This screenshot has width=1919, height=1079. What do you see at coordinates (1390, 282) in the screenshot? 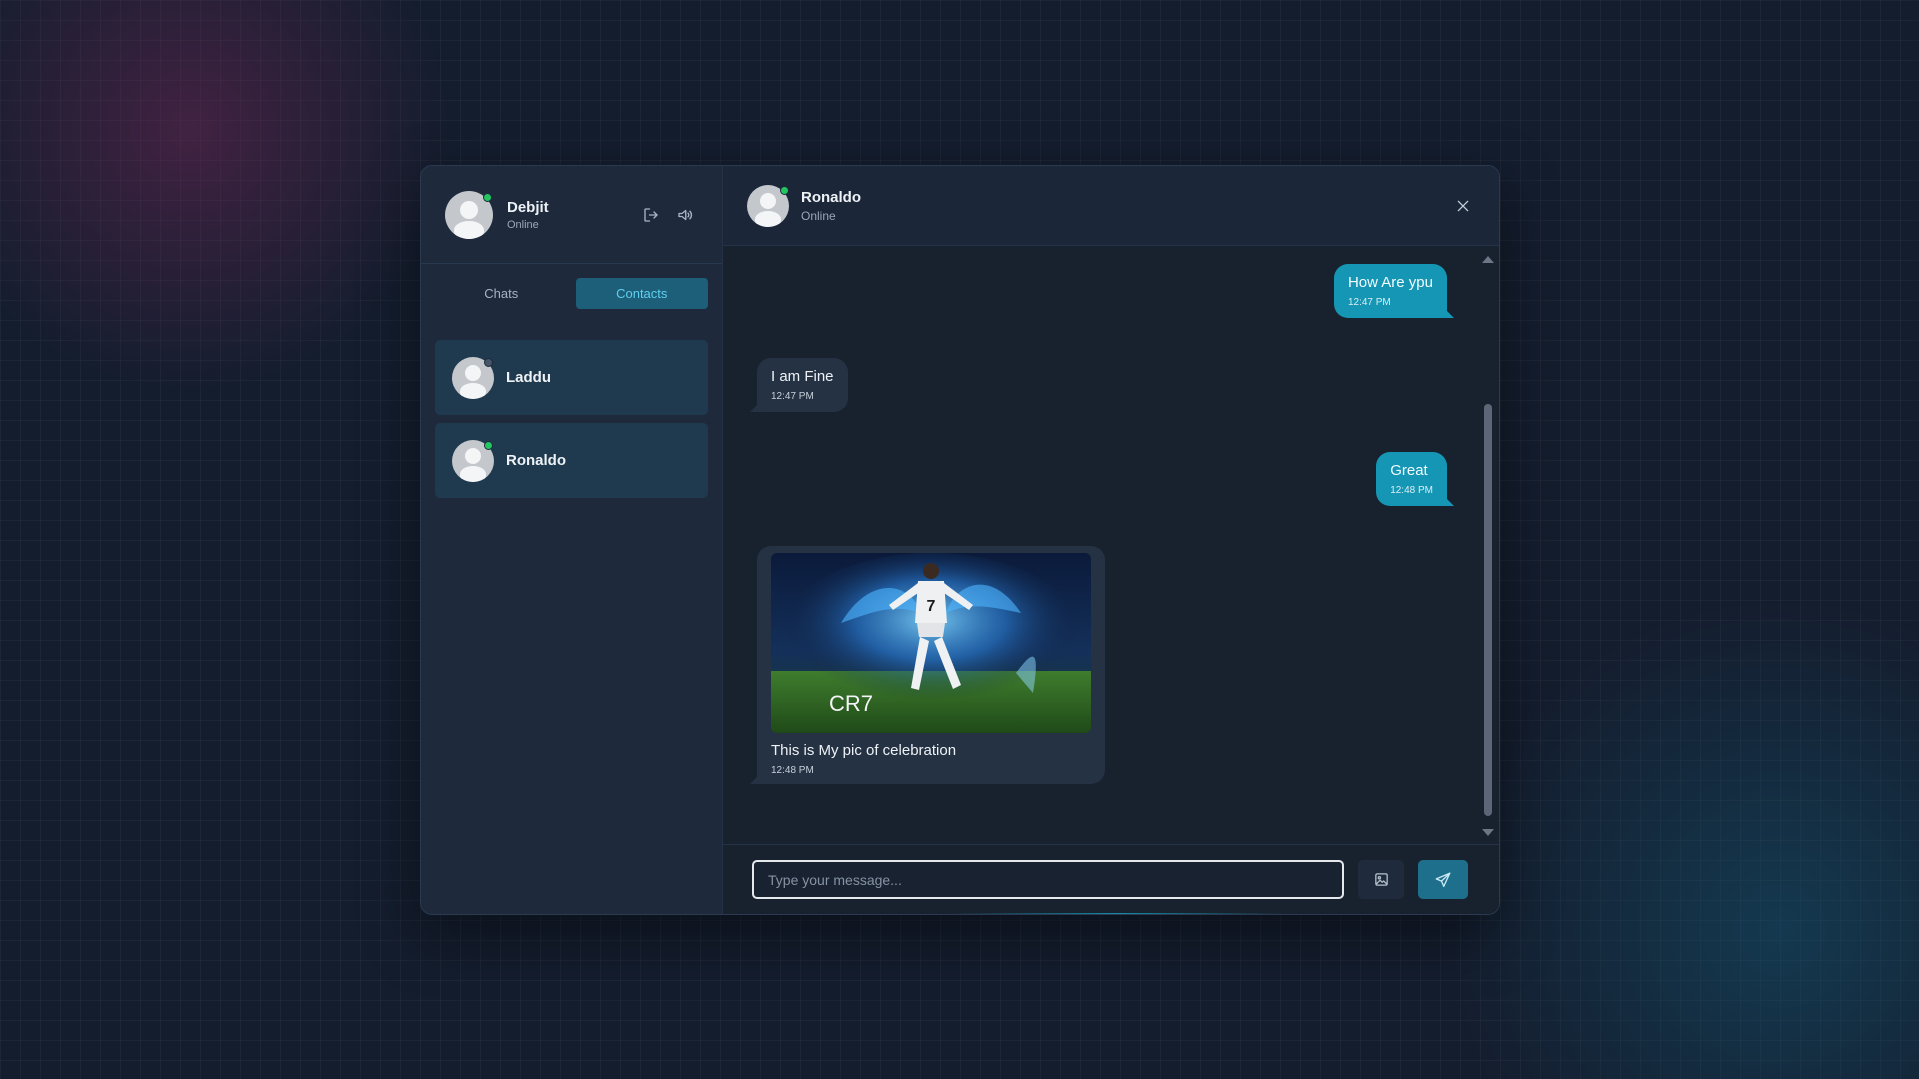
I see `message-text: How Are ypu` at bounding box center [1390, 282].